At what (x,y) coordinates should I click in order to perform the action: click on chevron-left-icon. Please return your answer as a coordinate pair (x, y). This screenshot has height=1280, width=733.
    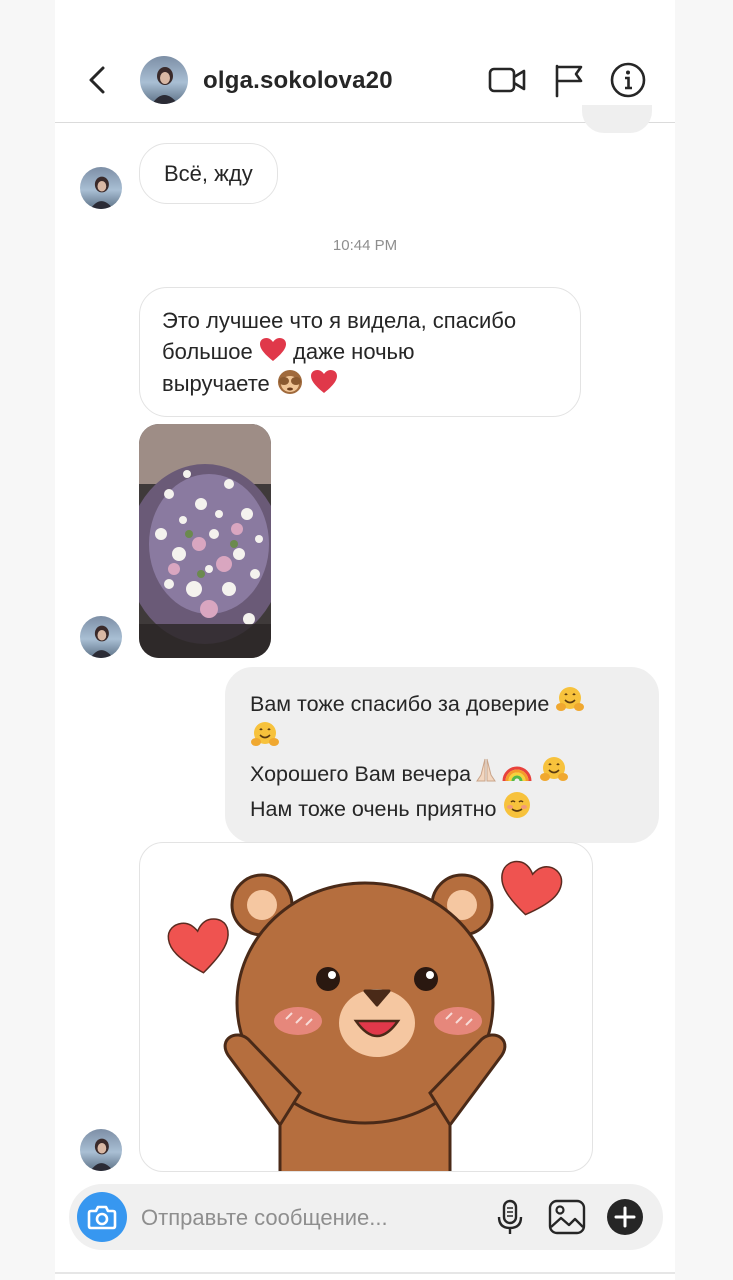
    Looking at the image, I should click on (97, 80).